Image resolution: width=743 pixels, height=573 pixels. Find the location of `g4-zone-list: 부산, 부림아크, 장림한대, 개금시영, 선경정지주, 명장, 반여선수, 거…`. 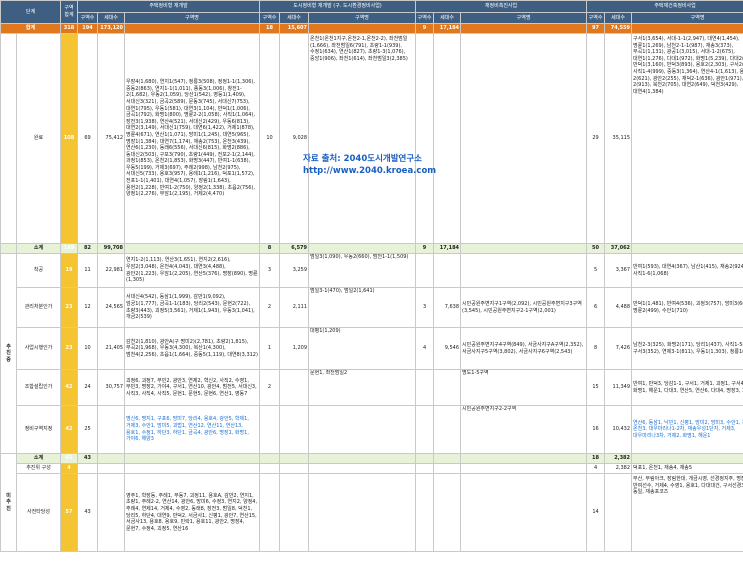

g4-zone-list: 부산, 부림아크, 장림한대, 개금시영, 선경정지주, 명장, 반여선수, 거… is located at coordinates (687, 512).